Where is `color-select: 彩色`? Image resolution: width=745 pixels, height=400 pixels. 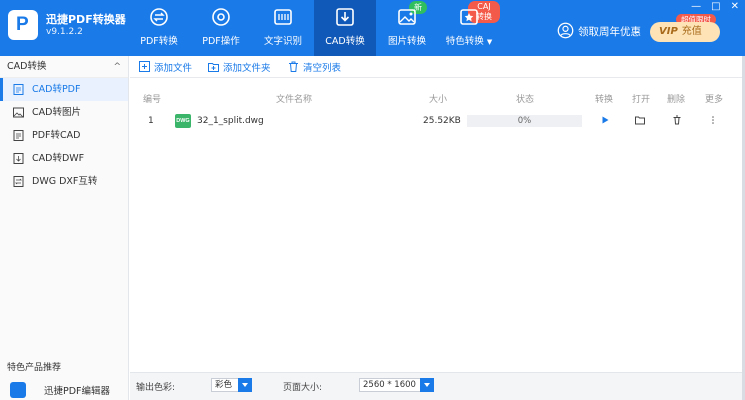 color-select: 彩色 is located at coordinates (231, 385).